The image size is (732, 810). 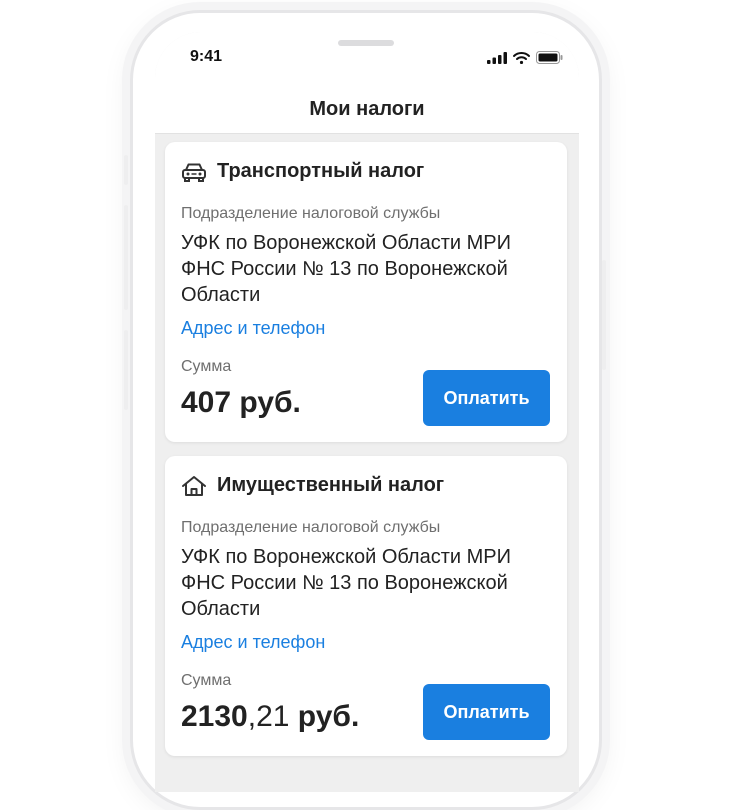 I want to click on page-title: Мои налоги, so click(x=367, y=109).